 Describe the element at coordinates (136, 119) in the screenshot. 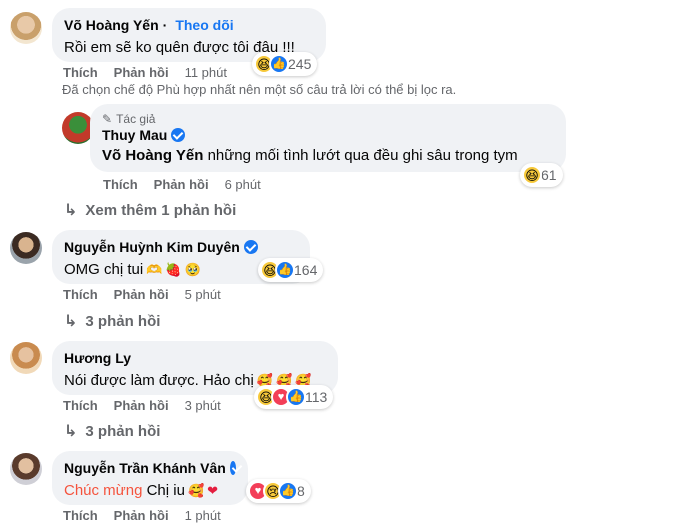

I see `author-badge: Tác giả` at that location.